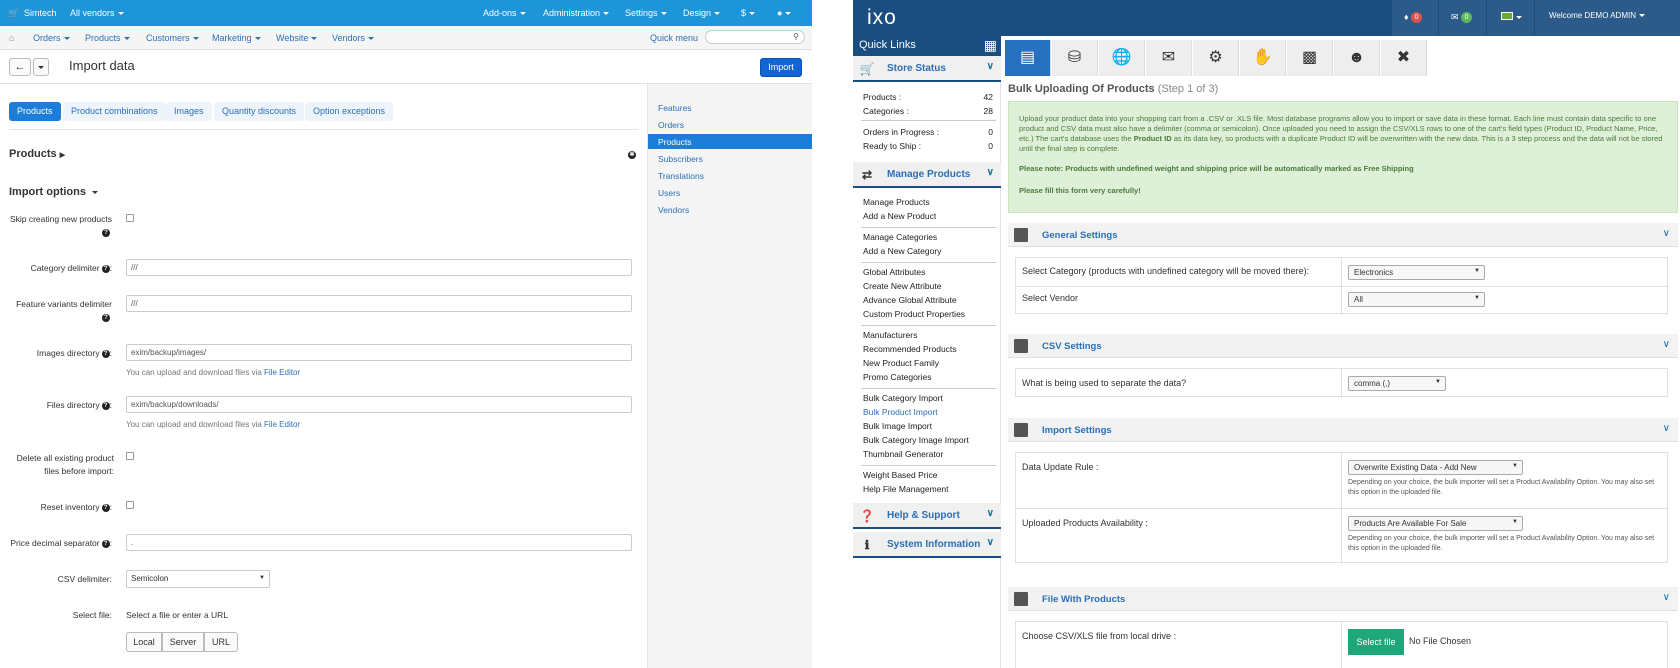  Describe the element at coordinates (172, 38) in the screenshot. I see `menu-customers: Customers` at that location.